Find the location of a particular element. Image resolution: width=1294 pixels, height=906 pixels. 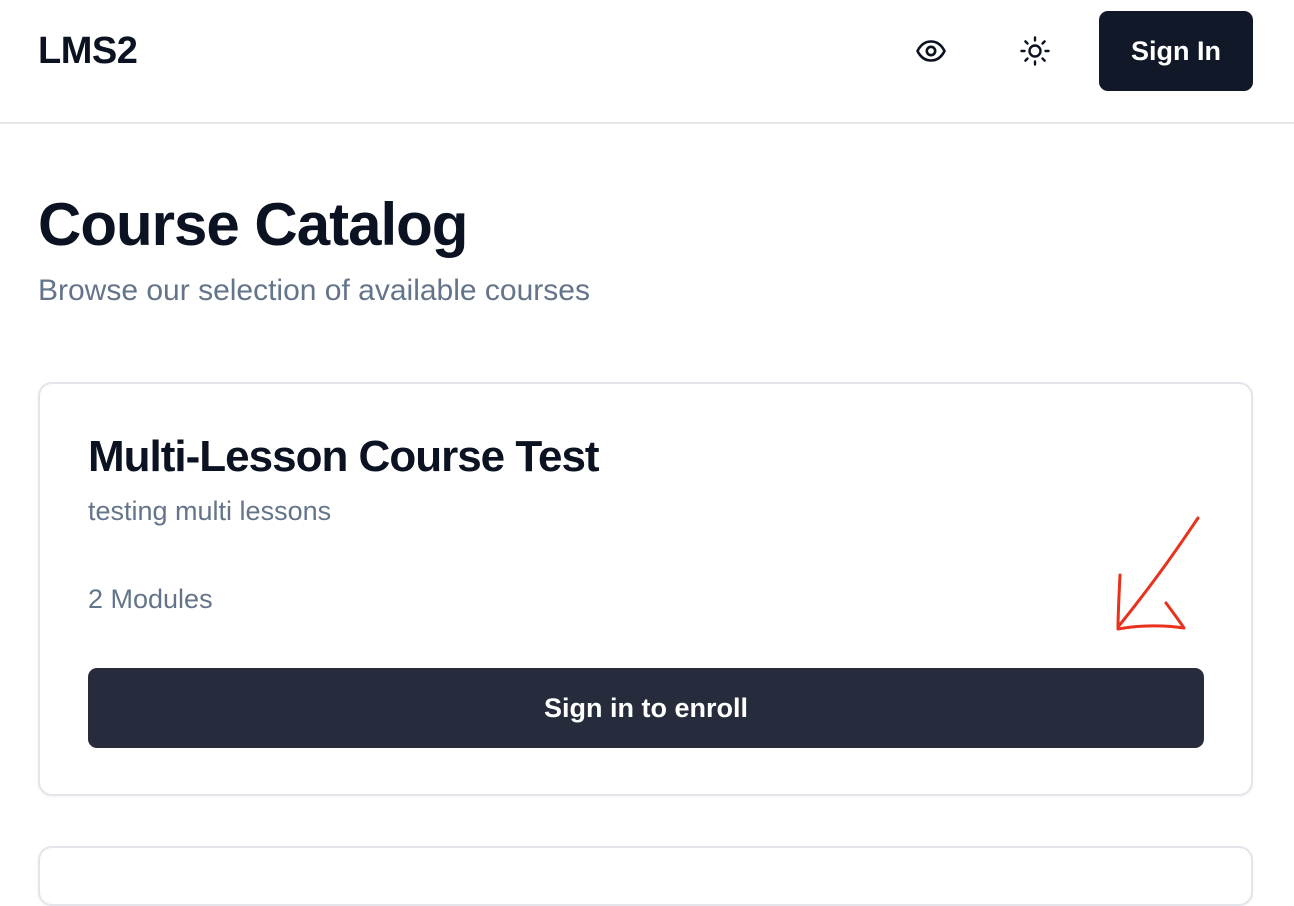

preview-toggle-button is located at coordinates (931, 51).